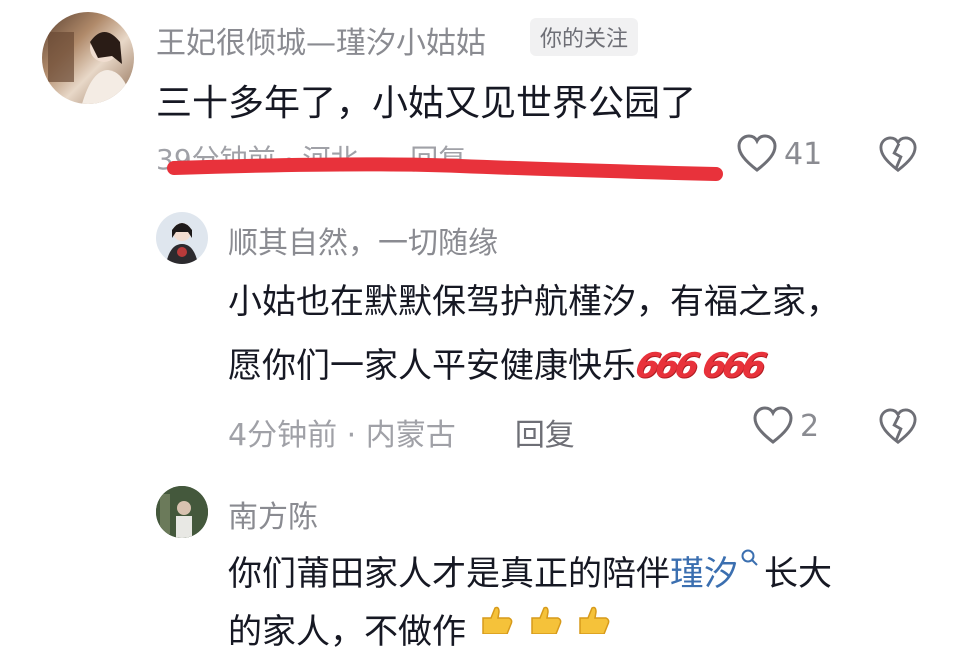  I want to click on comment-text-line-1: 你们莆田家人才是真正的陪伴瑾汐 长大, so click(530, 570).